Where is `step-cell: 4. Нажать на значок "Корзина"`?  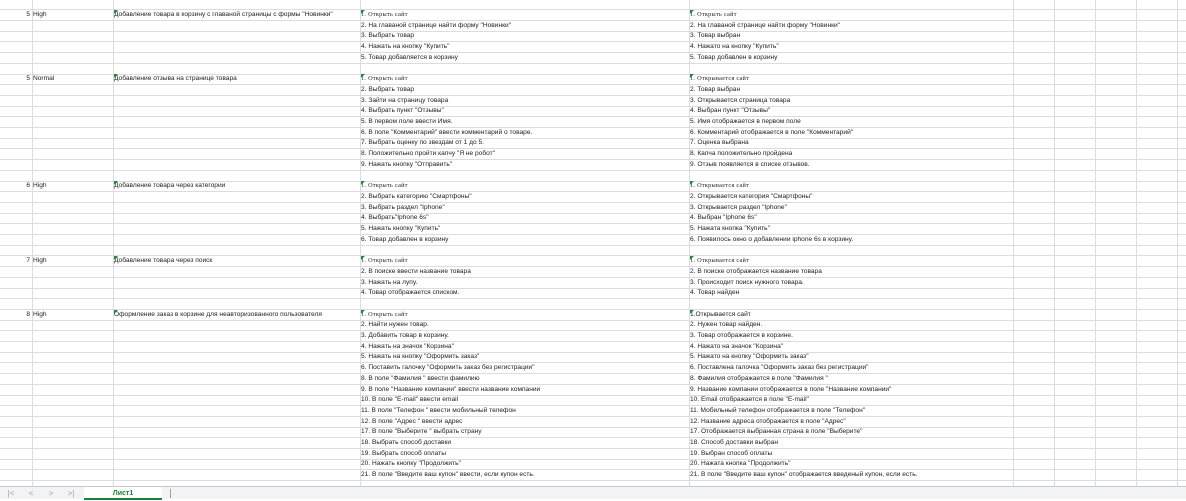
step-cell: 4. Нажать на значок "Корзина" is located at coordinates (407, 347).